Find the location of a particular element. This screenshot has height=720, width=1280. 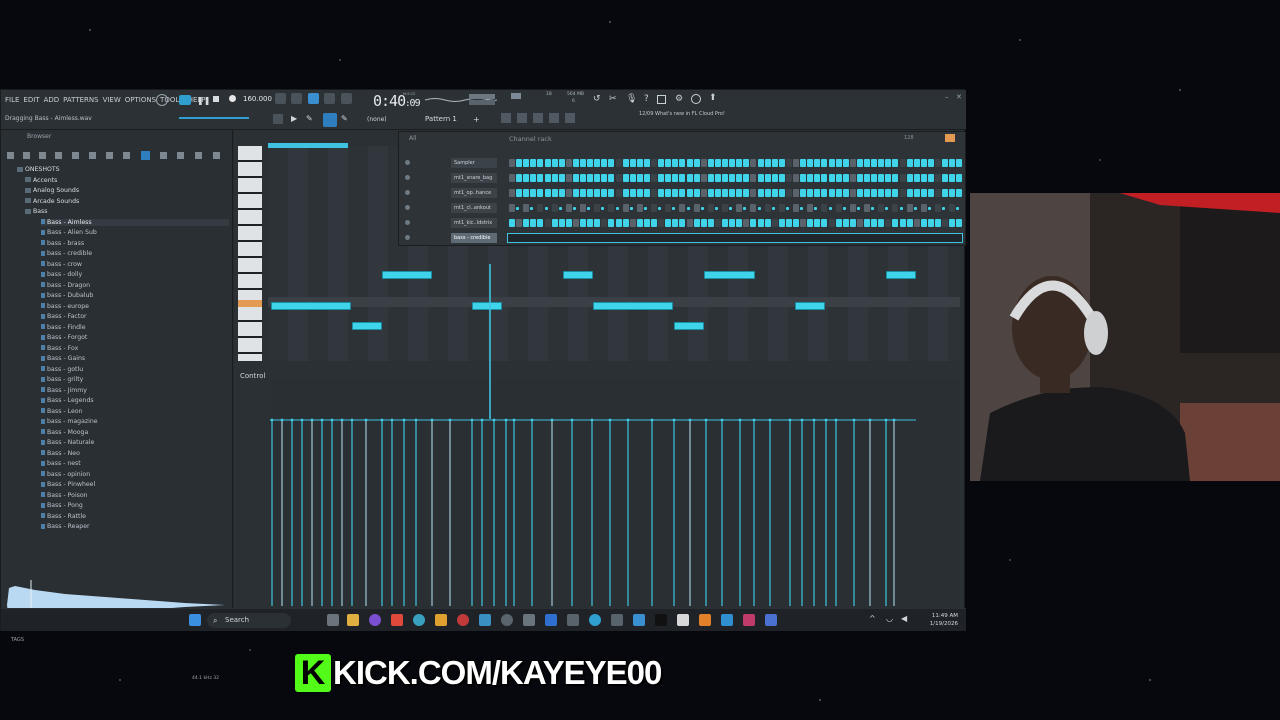

browser-folder: Accents is located at coordinates (127, 180).